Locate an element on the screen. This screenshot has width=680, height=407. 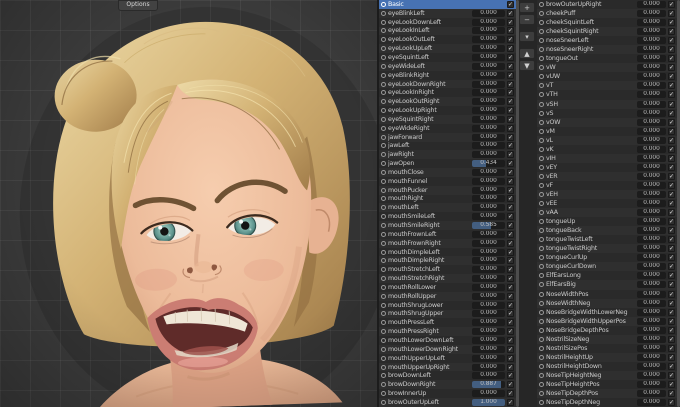
shapekey-row: browInnerUp 0.000 ✓ is located at coordinates (447, 393).